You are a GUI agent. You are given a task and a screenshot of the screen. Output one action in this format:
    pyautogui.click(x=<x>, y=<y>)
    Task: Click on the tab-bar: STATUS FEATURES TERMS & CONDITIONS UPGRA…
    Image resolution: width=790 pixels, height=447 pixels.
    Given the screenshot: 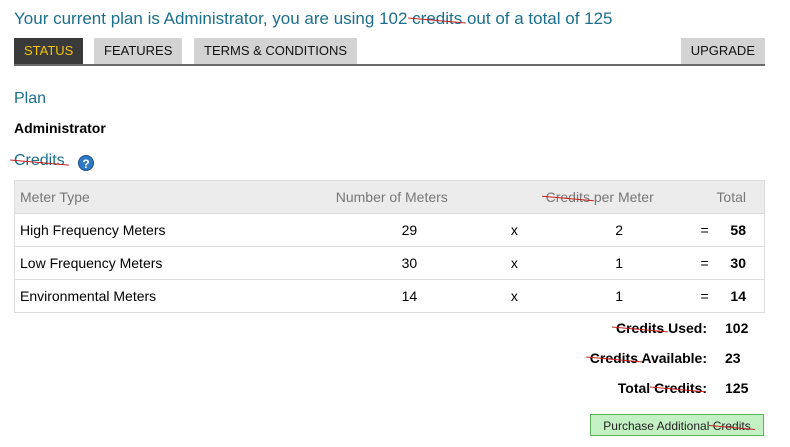 What is the action you would take?
    pyautogui.click(x=389, y=52)
    